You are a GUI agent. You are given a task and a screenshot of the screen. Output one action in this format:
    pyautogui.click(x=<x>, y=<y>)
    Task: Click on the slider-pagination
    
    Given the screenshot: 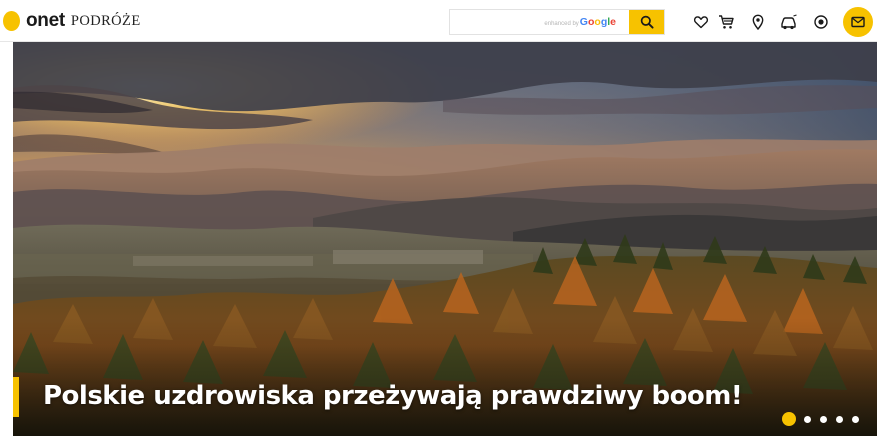 What is the action you would take?
    pyautogui.click(x=825, y=419)
    